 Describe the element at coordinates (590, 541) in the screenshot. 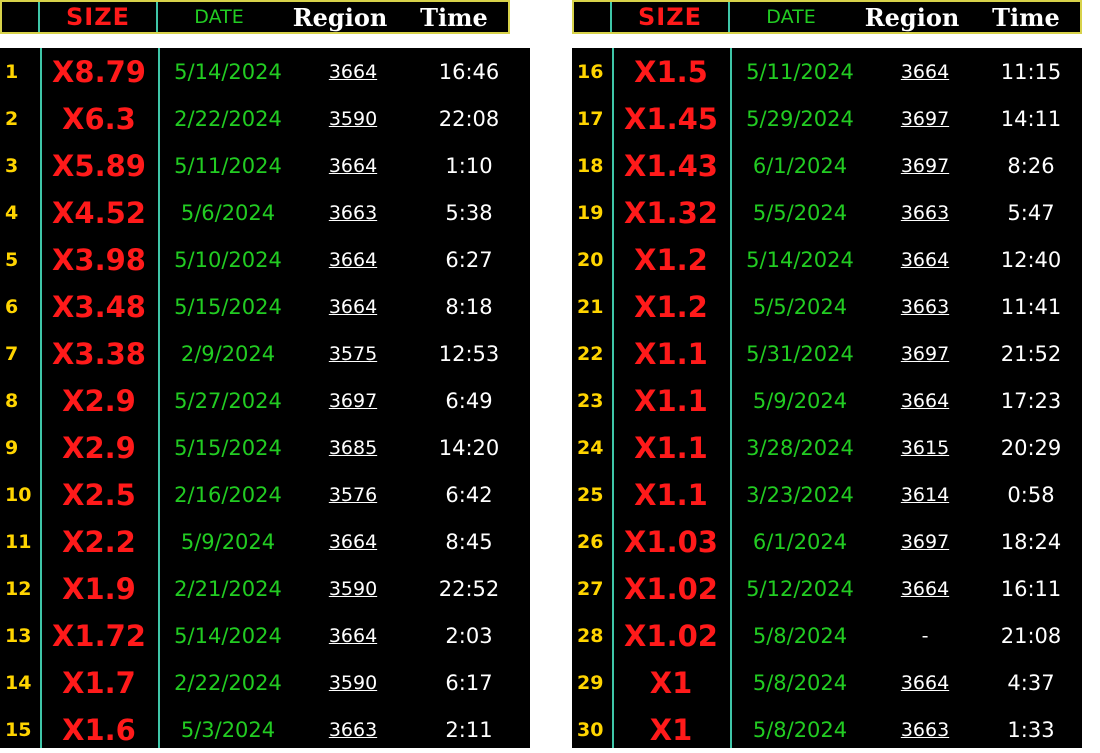

I see `row-number: 26` at that location.